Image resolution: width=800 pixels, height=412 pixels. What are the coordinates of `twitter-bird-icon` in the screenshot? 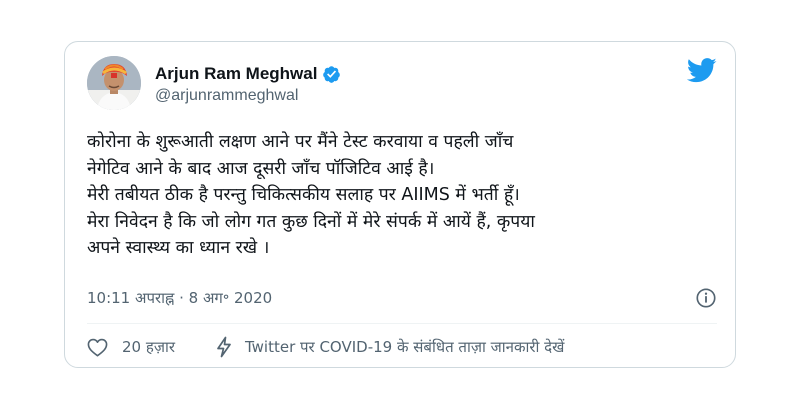 It's located at (702, 70).